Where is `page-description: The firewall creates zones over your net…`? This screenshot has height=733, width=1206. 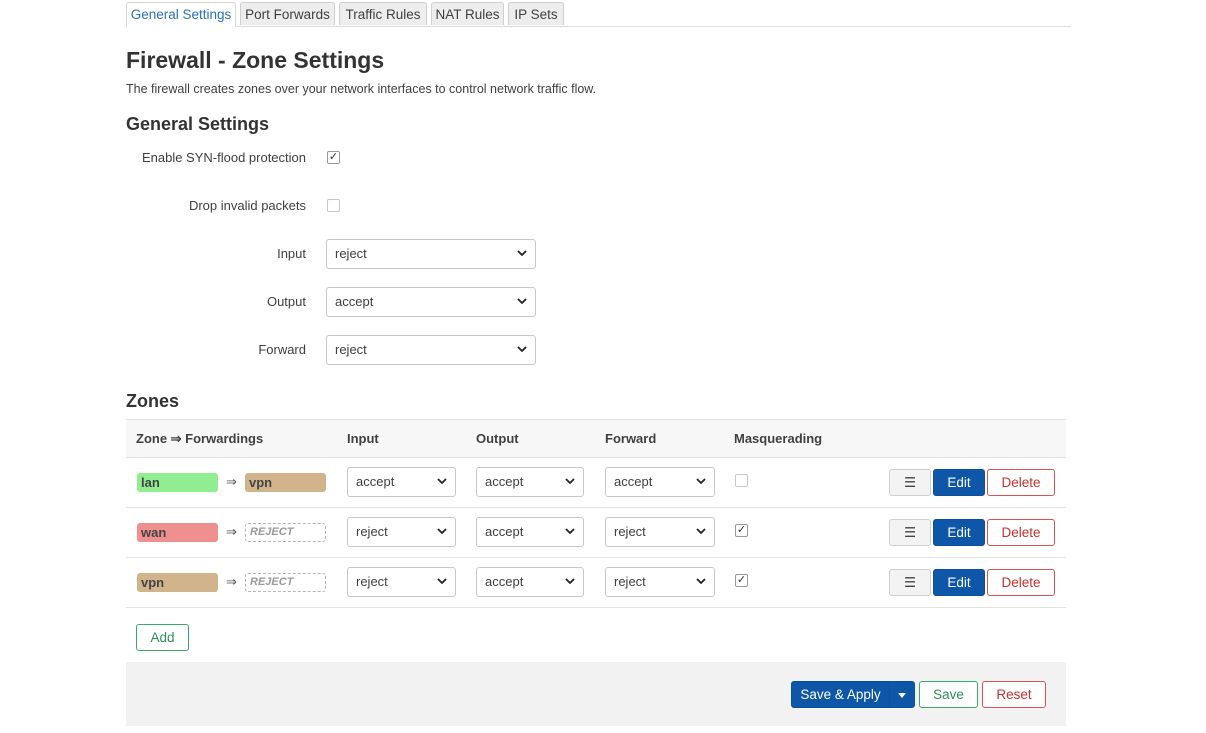 page-description: The firewall creates zones over your net… is located at coordinates (361, 89).